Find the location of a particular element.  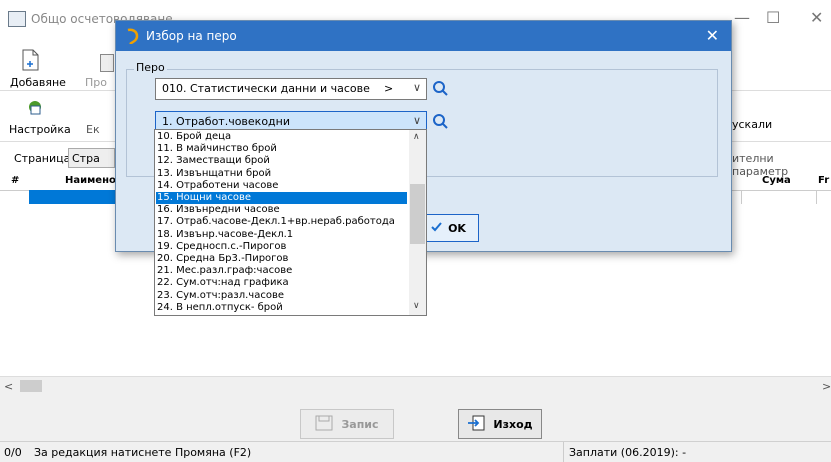

dropdown-scrollbar: ∧ ∨ is located at coordinates (417, 222).